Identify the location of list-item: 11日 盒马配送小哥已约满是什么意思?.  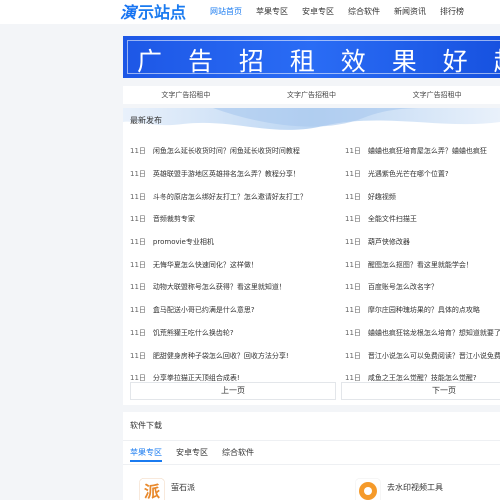
(235, 310).